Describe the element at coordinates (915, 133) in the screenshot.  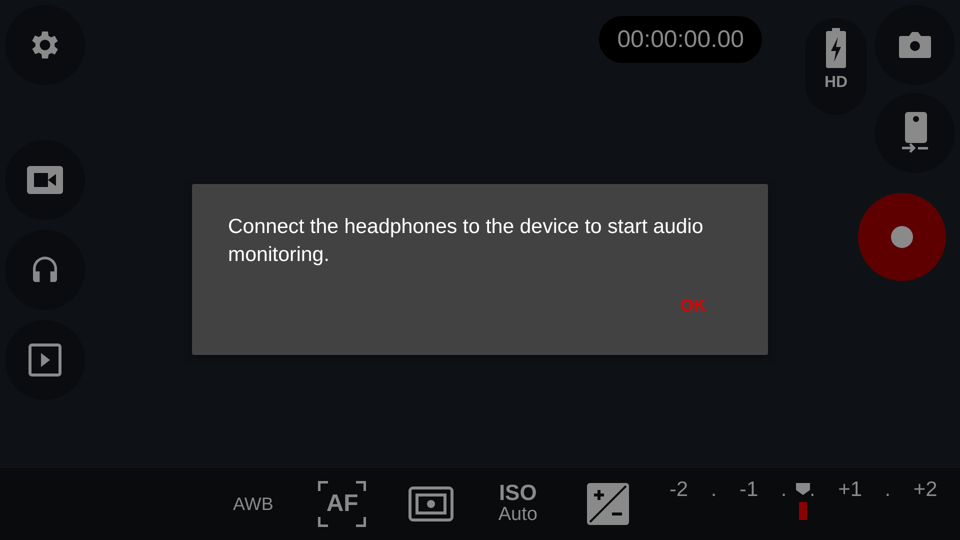
I see `phone-arrow-icon` at that location.